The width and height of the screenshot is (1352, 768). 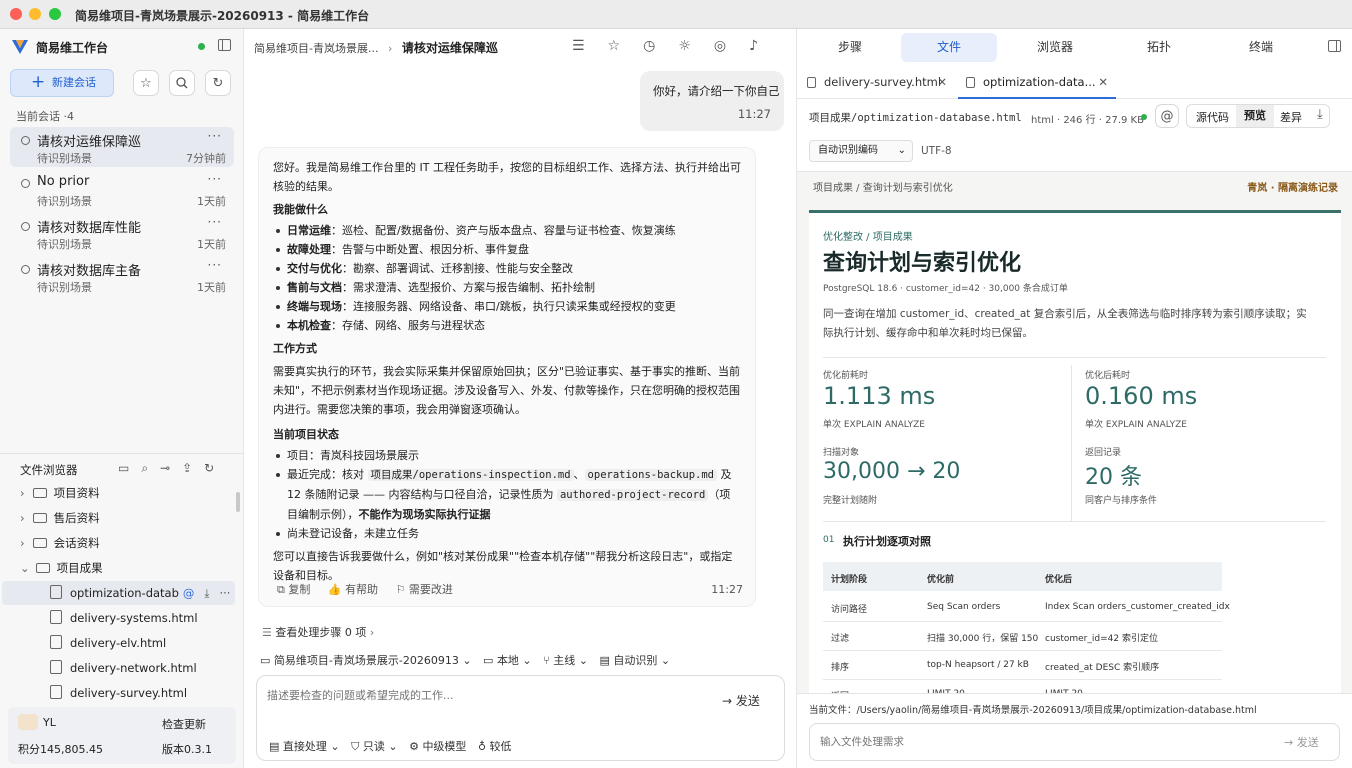 I want to click on zoom-window-button, so click(x=55, y=14).